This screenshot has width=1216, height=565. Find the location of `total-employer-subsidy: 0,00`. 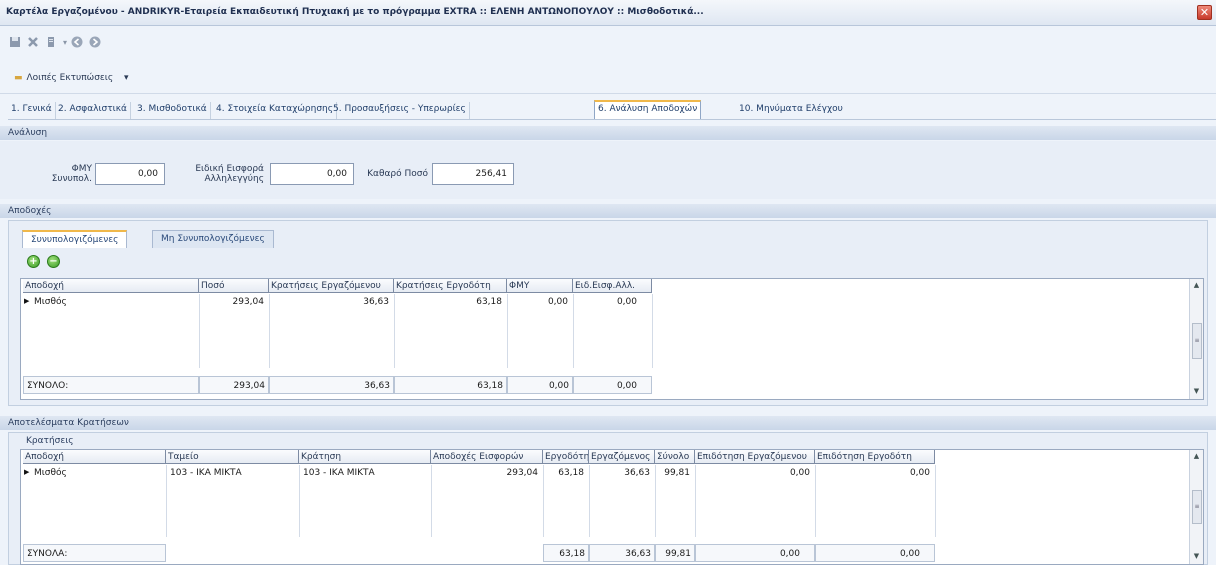

total-employer-subsidy: 0,00 is located at coordinates (875, 553).